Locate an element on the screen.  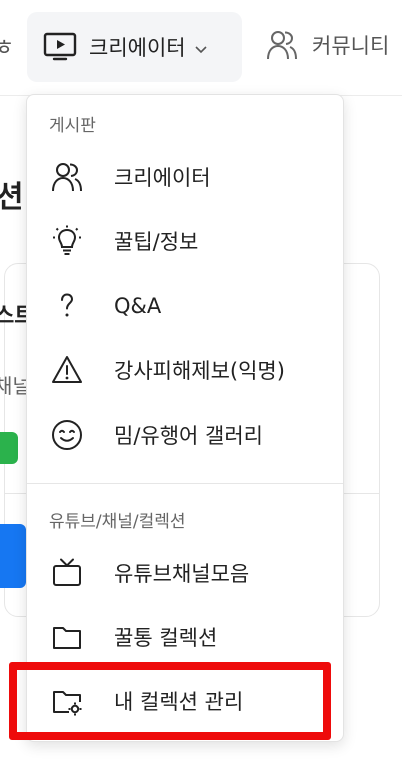
lightbulb-icon is located at coordinates (67, 241).